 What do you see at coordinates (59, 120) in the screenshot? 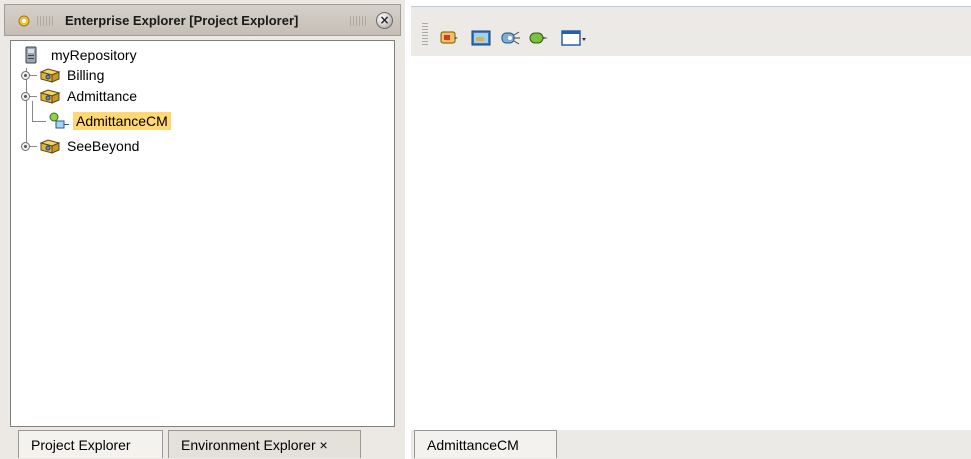
I see `connectivity-map-icon` at bounding box center [59, 120].